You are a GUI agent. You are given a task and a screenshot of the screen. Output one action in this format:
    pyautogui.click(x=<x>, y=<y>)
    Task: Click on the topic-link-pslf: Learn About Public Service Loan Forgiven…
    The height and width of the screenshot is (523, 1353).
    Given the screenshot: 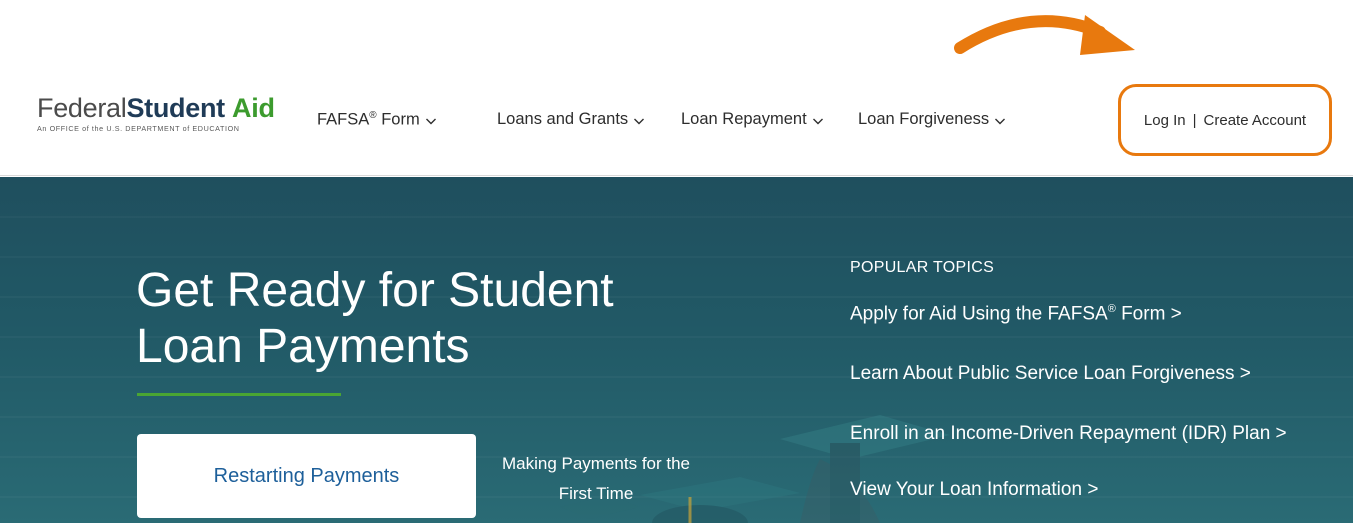 What is the action you would take?
    pyautogui.click(x=1050, y=374)
    